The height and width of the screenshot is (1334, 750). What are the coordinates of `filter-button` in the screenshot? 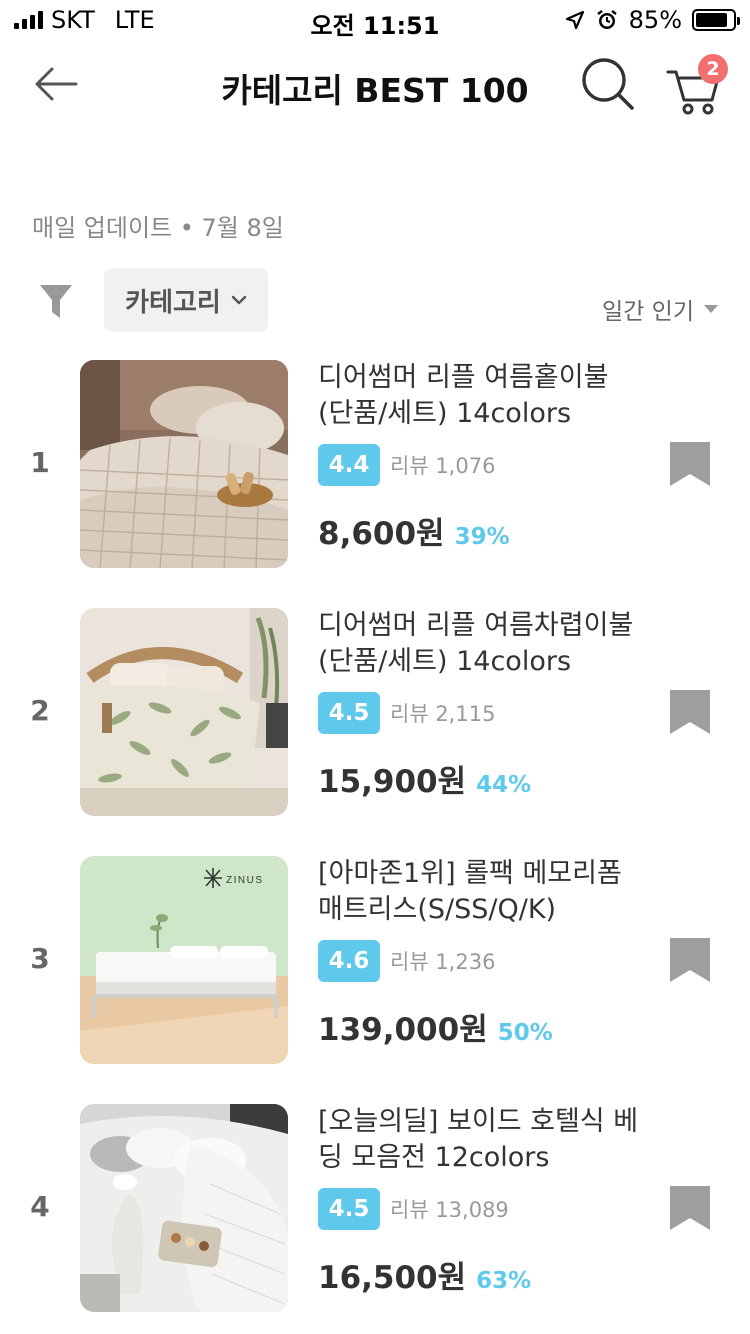 It's located at (56, 302).